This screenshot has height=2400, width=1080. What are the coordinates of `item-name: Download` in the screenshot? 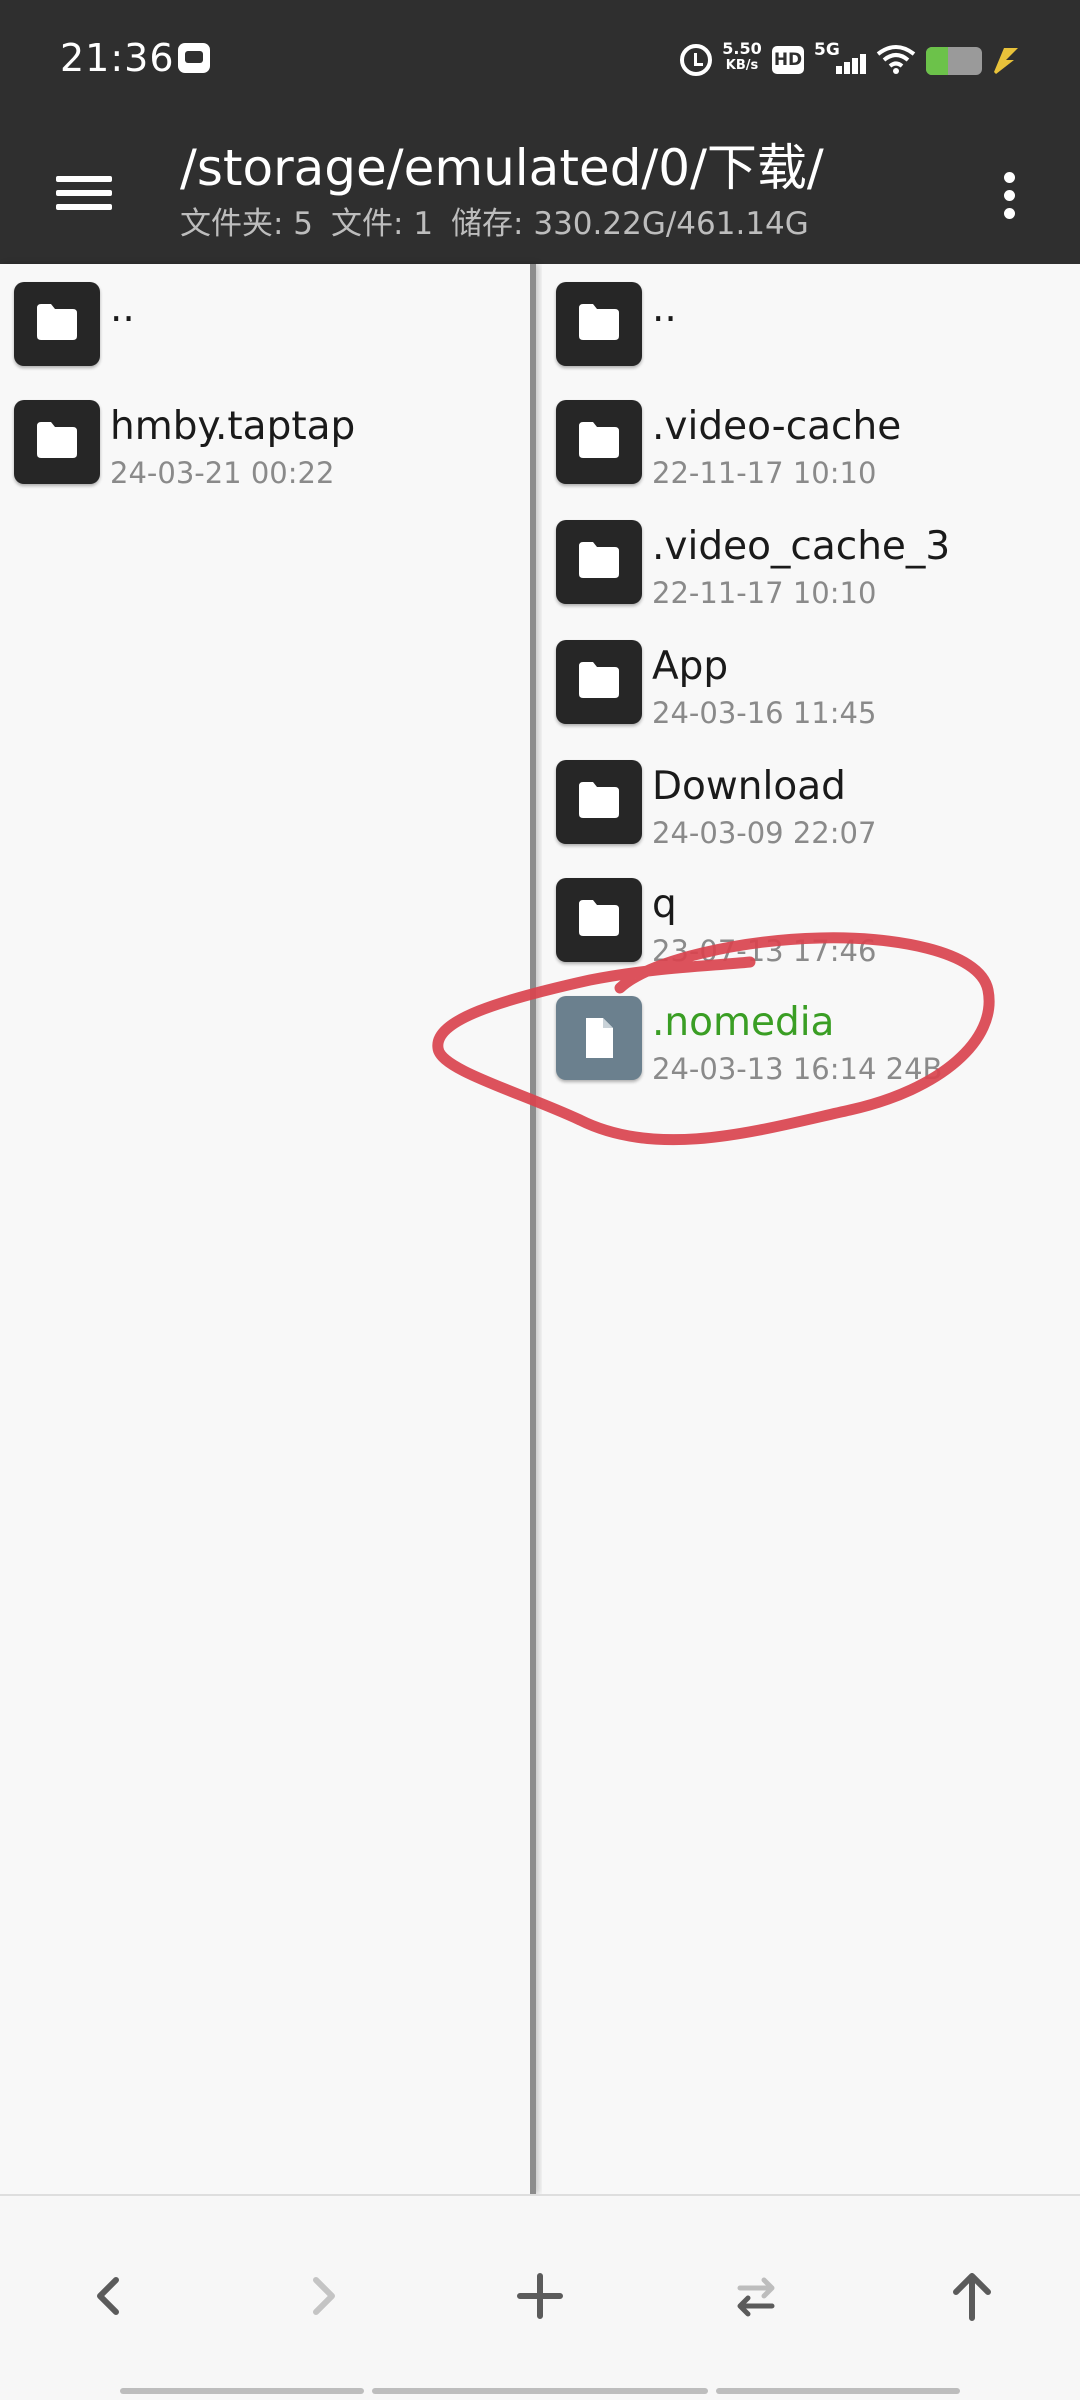 It's located at (749, 786).